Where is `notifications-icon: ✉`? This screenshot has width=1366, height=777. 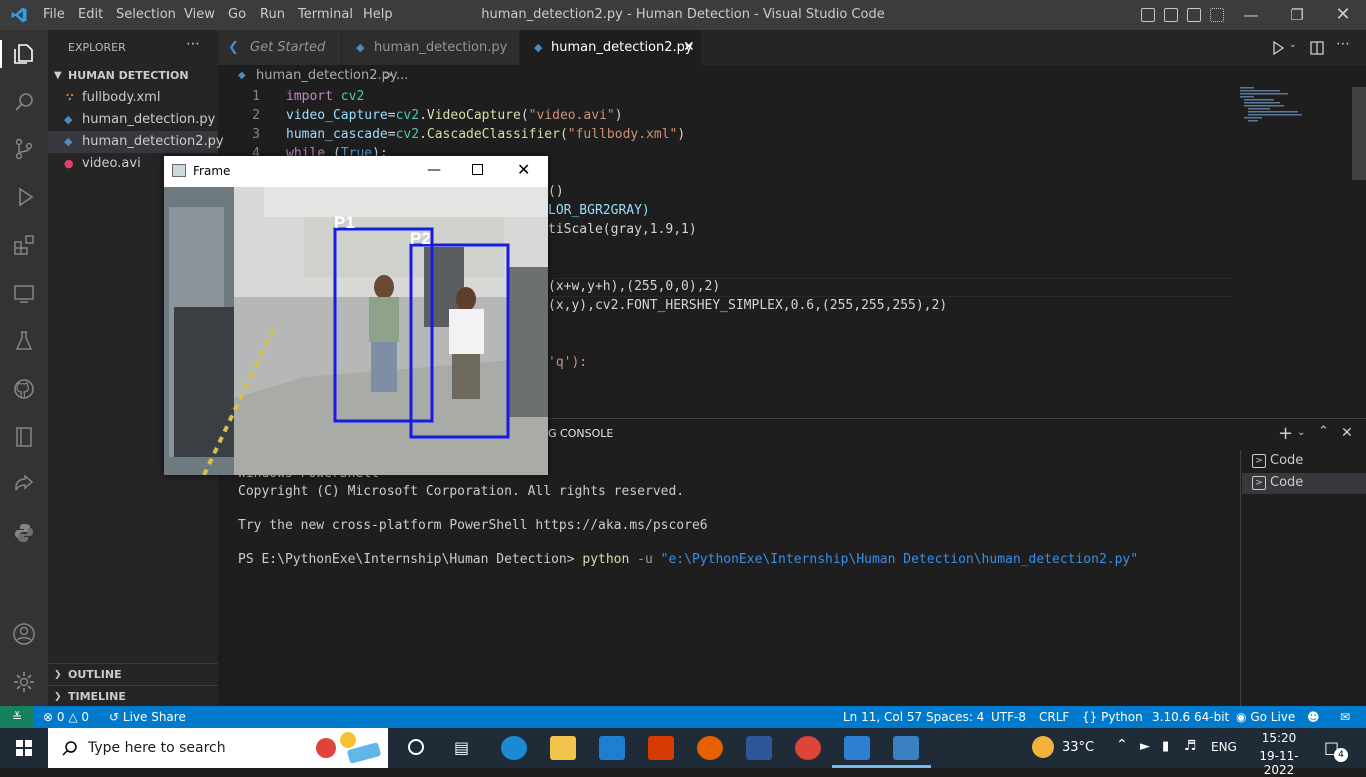 notifications-icon: ✉ is located at coordinates (1345, 717).